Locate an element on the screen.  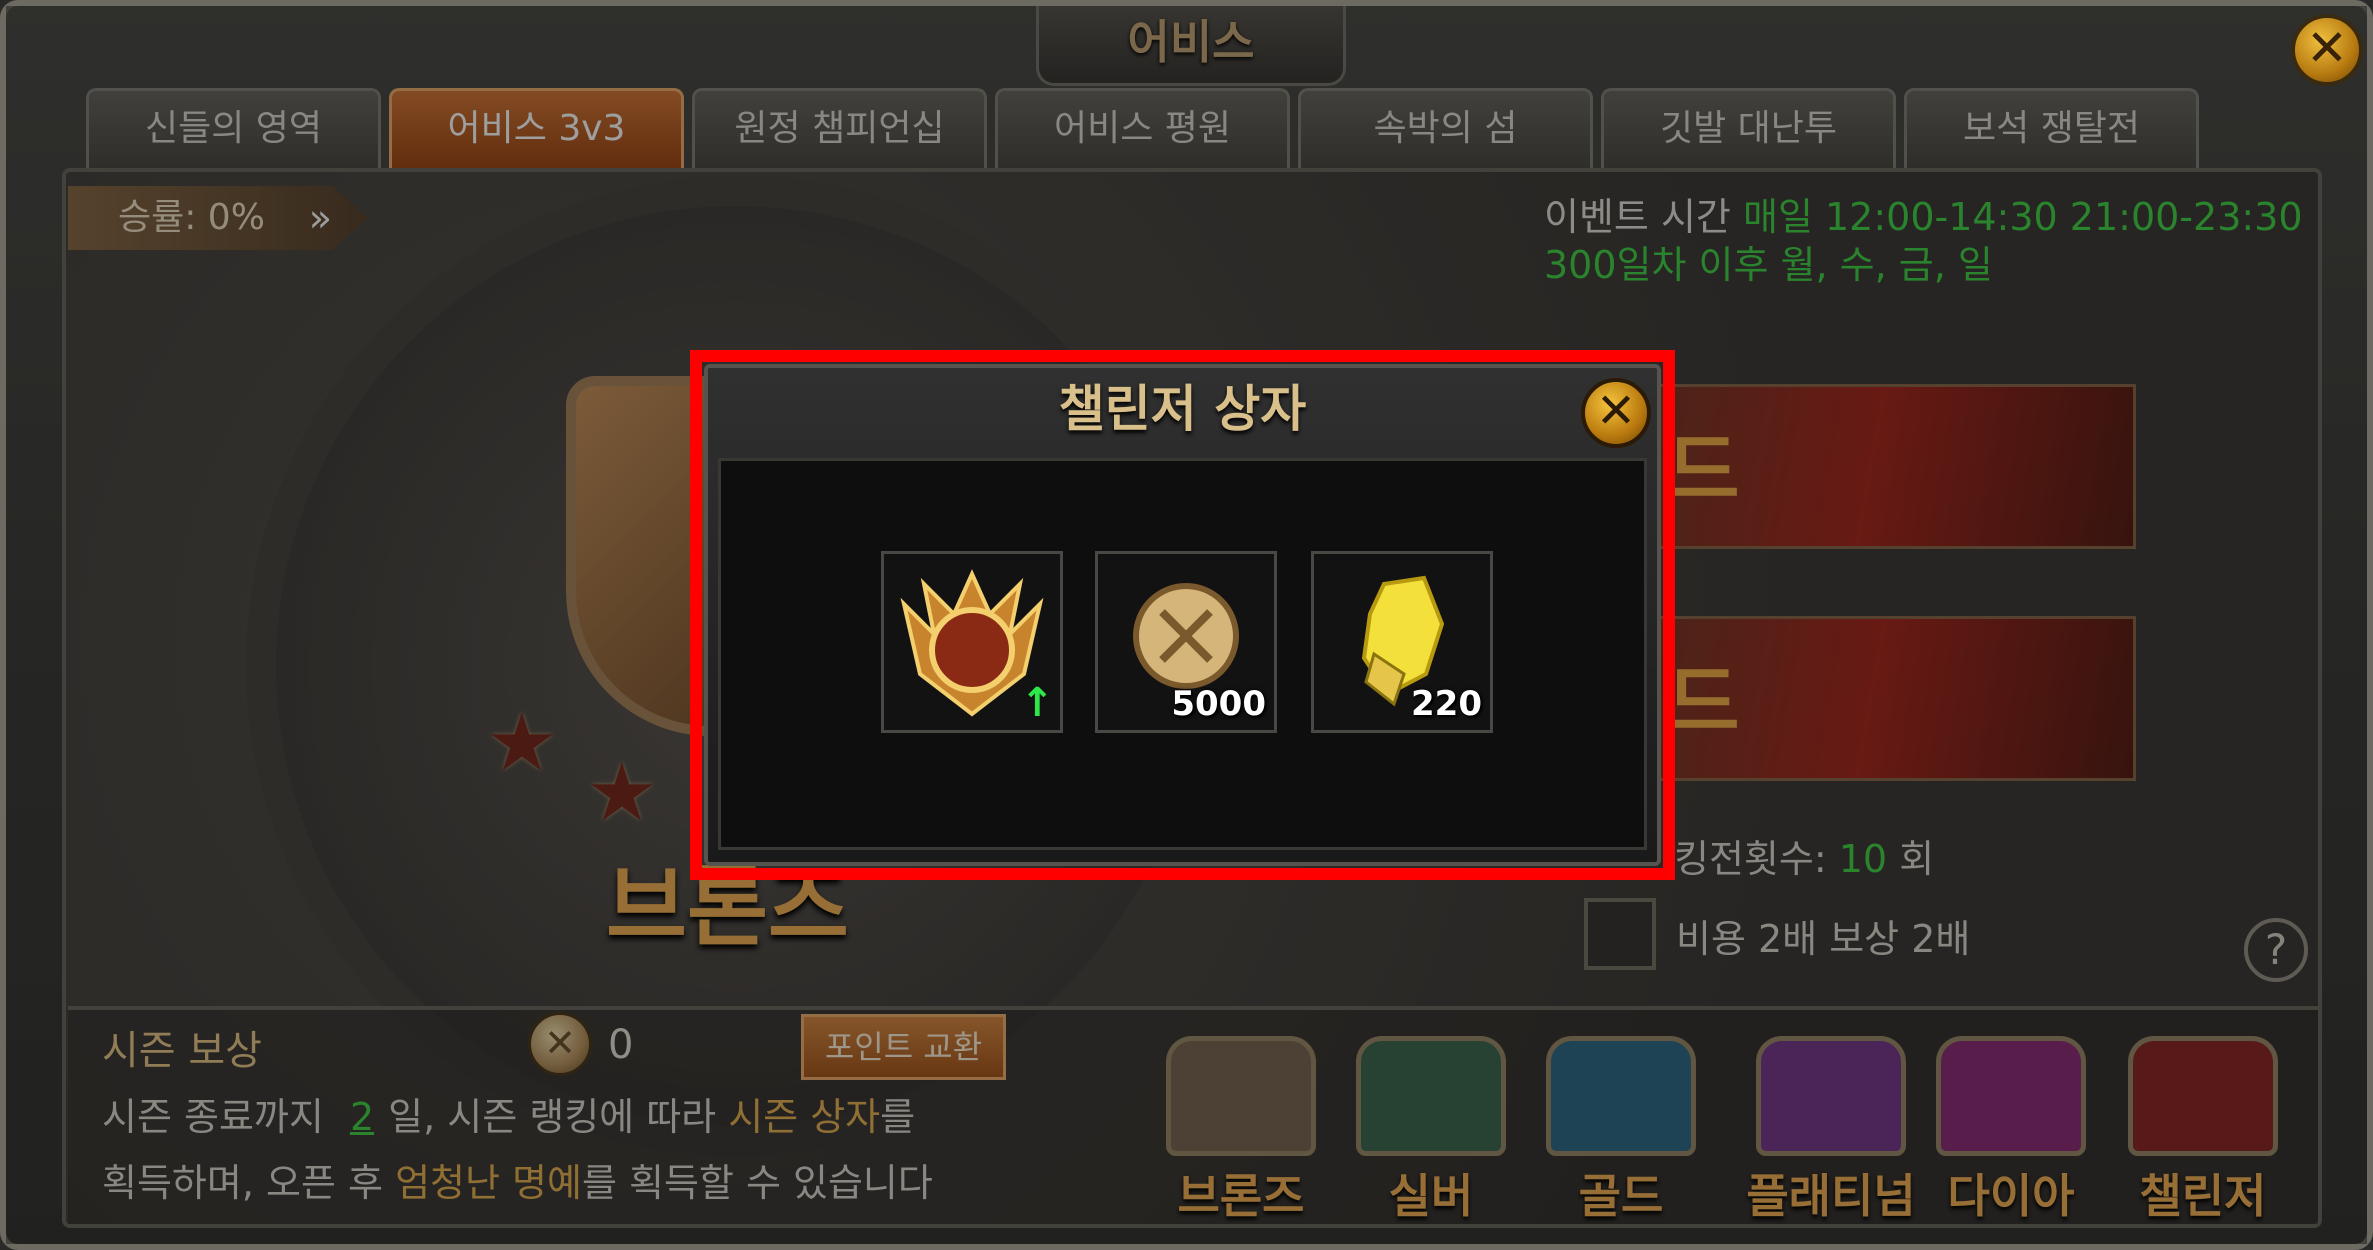
winrate-label: 승률: 0% is located at coordinates (191, 217).